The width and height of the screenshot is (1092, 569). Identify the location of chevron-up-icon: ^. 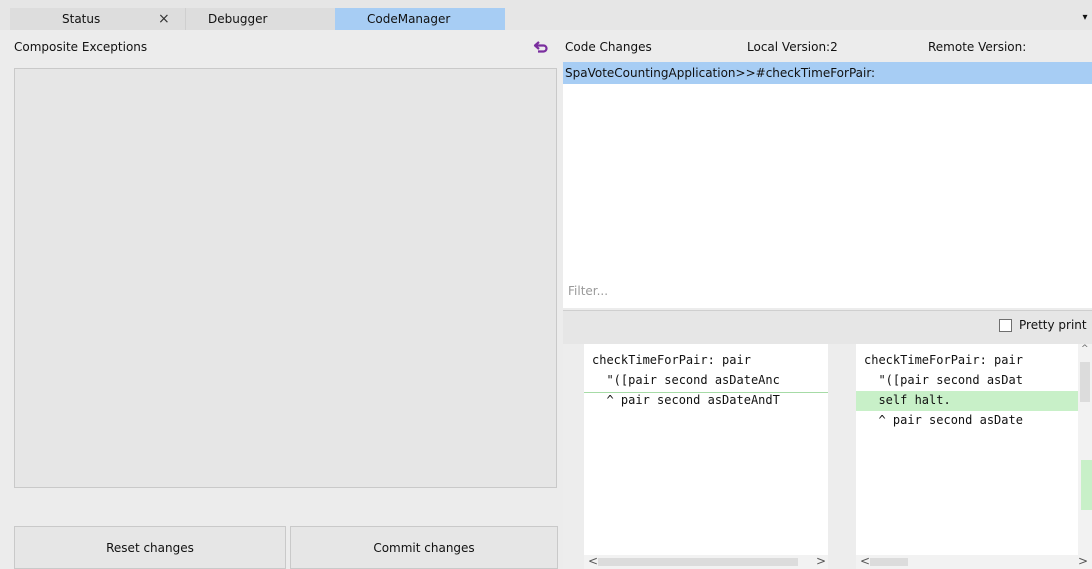
(1085, 349).